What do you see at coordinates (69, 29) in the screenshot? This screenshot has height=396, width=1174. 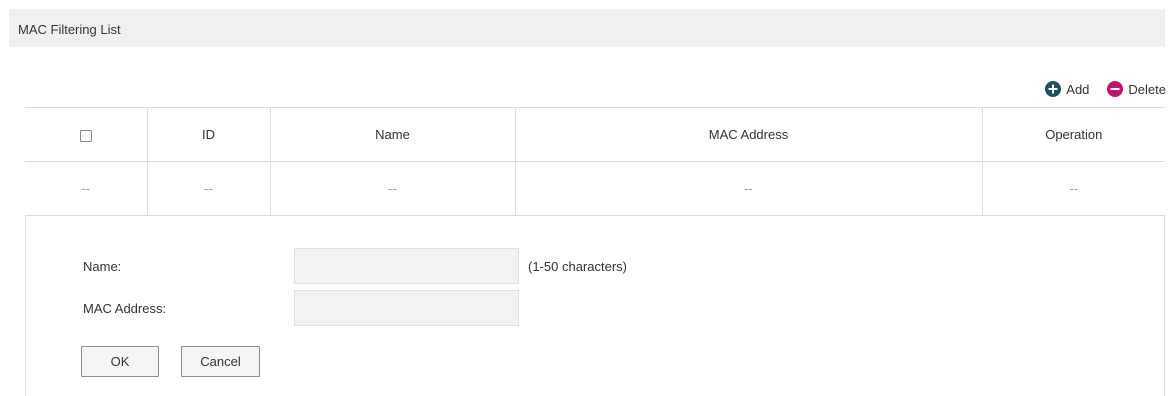 I see `section-title: MAC Filtering List` at bounding box center [69, 29].